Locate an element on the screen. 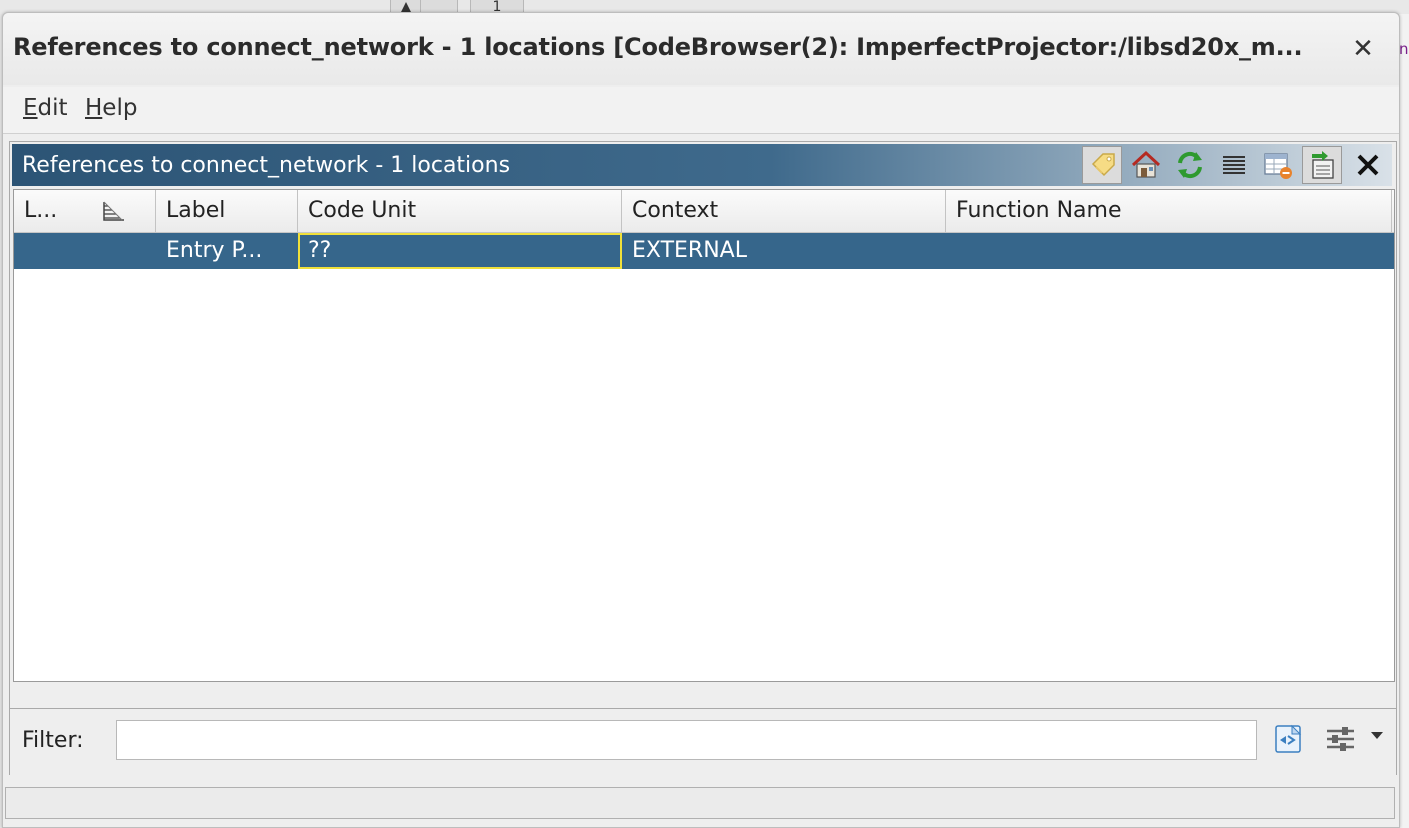  column-header-function-name: Function Name is located at coordinates (1169, 211).